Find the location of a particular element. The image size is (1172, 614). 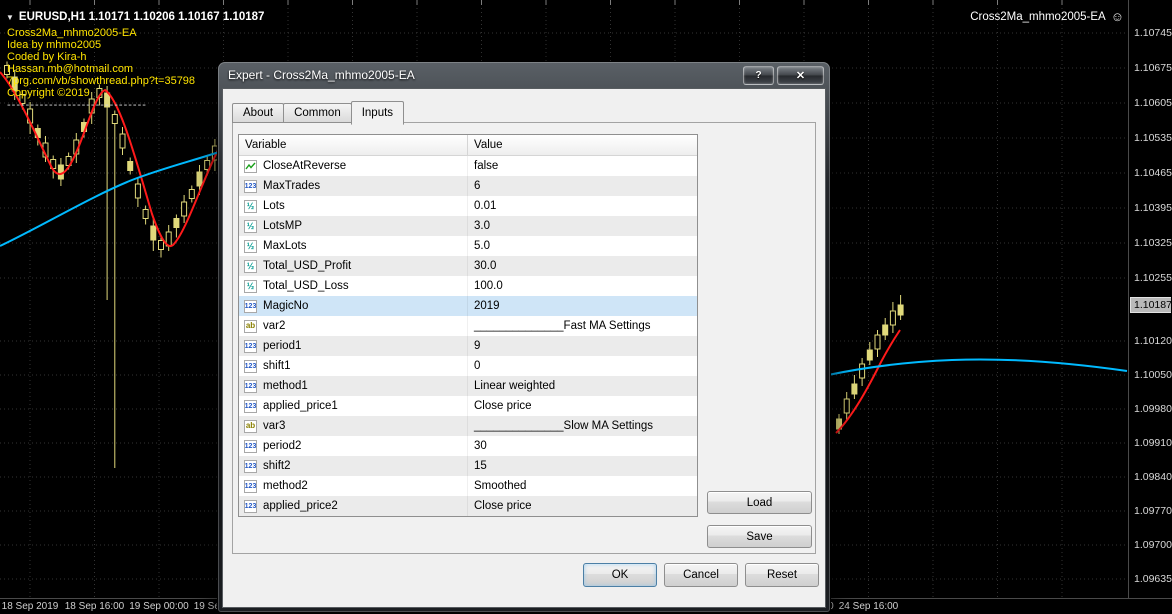

time-label: 24 Sep 16:00 is located at coordinates (868, 606).